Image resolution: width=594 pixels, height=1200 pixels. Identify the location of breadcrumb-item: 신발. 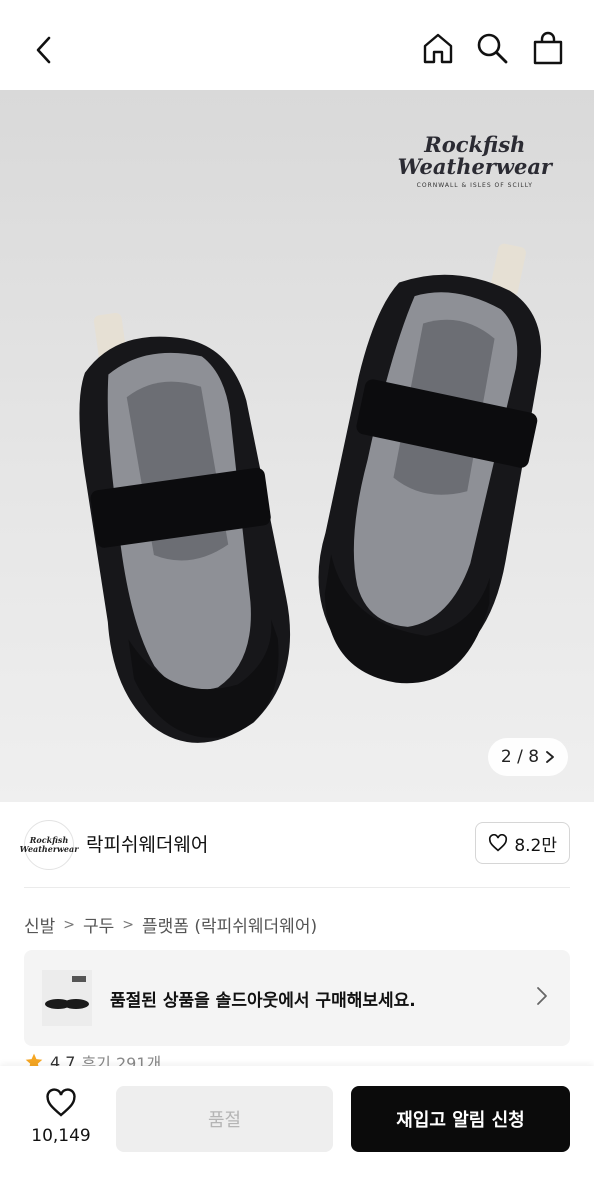
(39, 924).